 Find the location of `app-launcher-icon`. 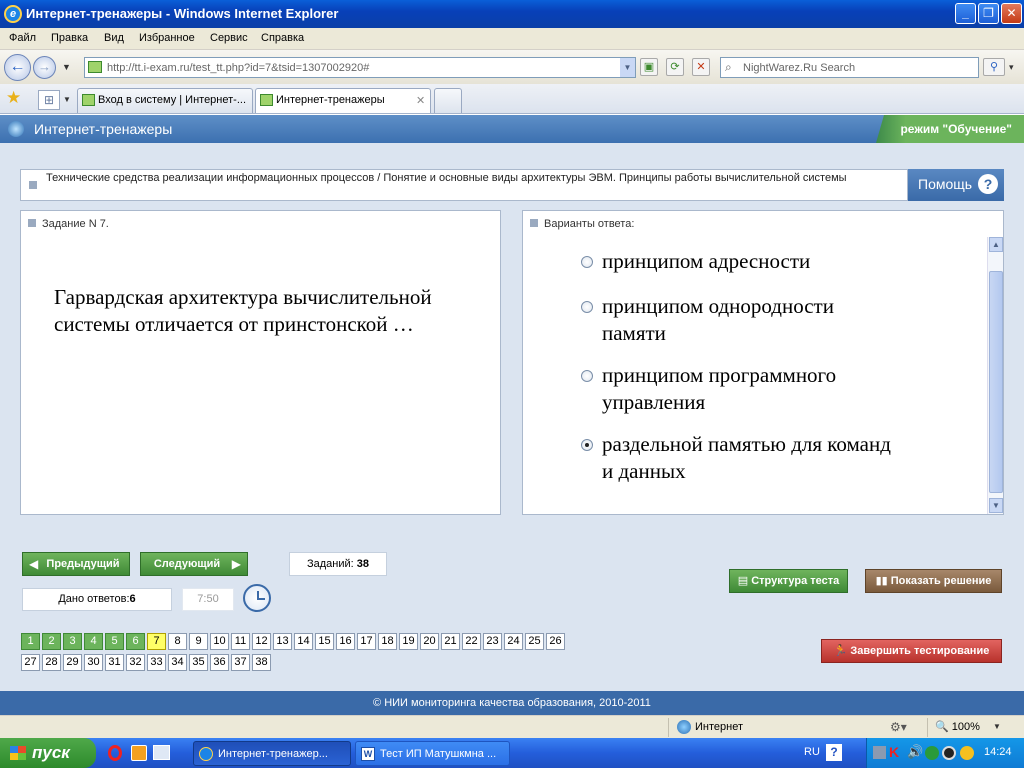

app-launcher-icon is located at coordinates (139, 753).